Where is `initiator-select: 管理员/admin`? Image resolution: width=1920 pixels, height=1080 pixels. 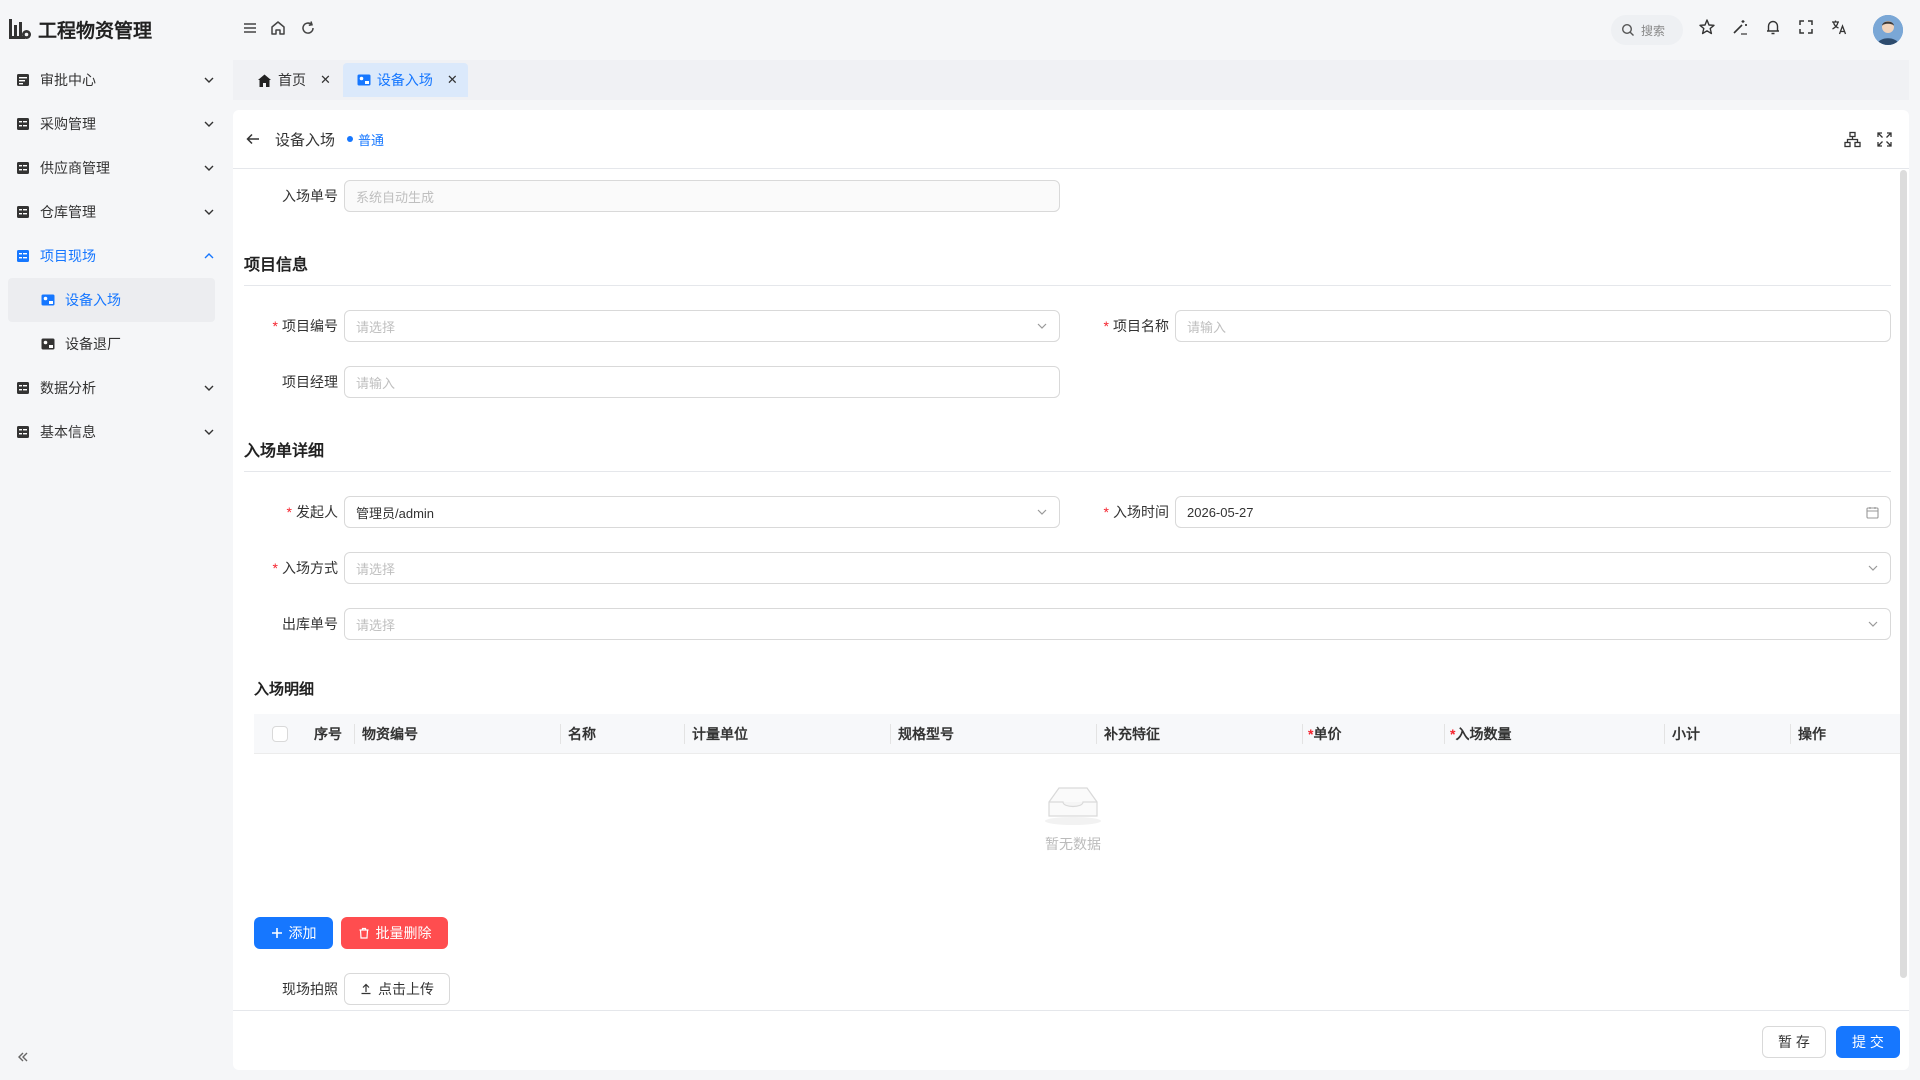
initiator-select: 管理员/admin is located at coordinates (702, 512).